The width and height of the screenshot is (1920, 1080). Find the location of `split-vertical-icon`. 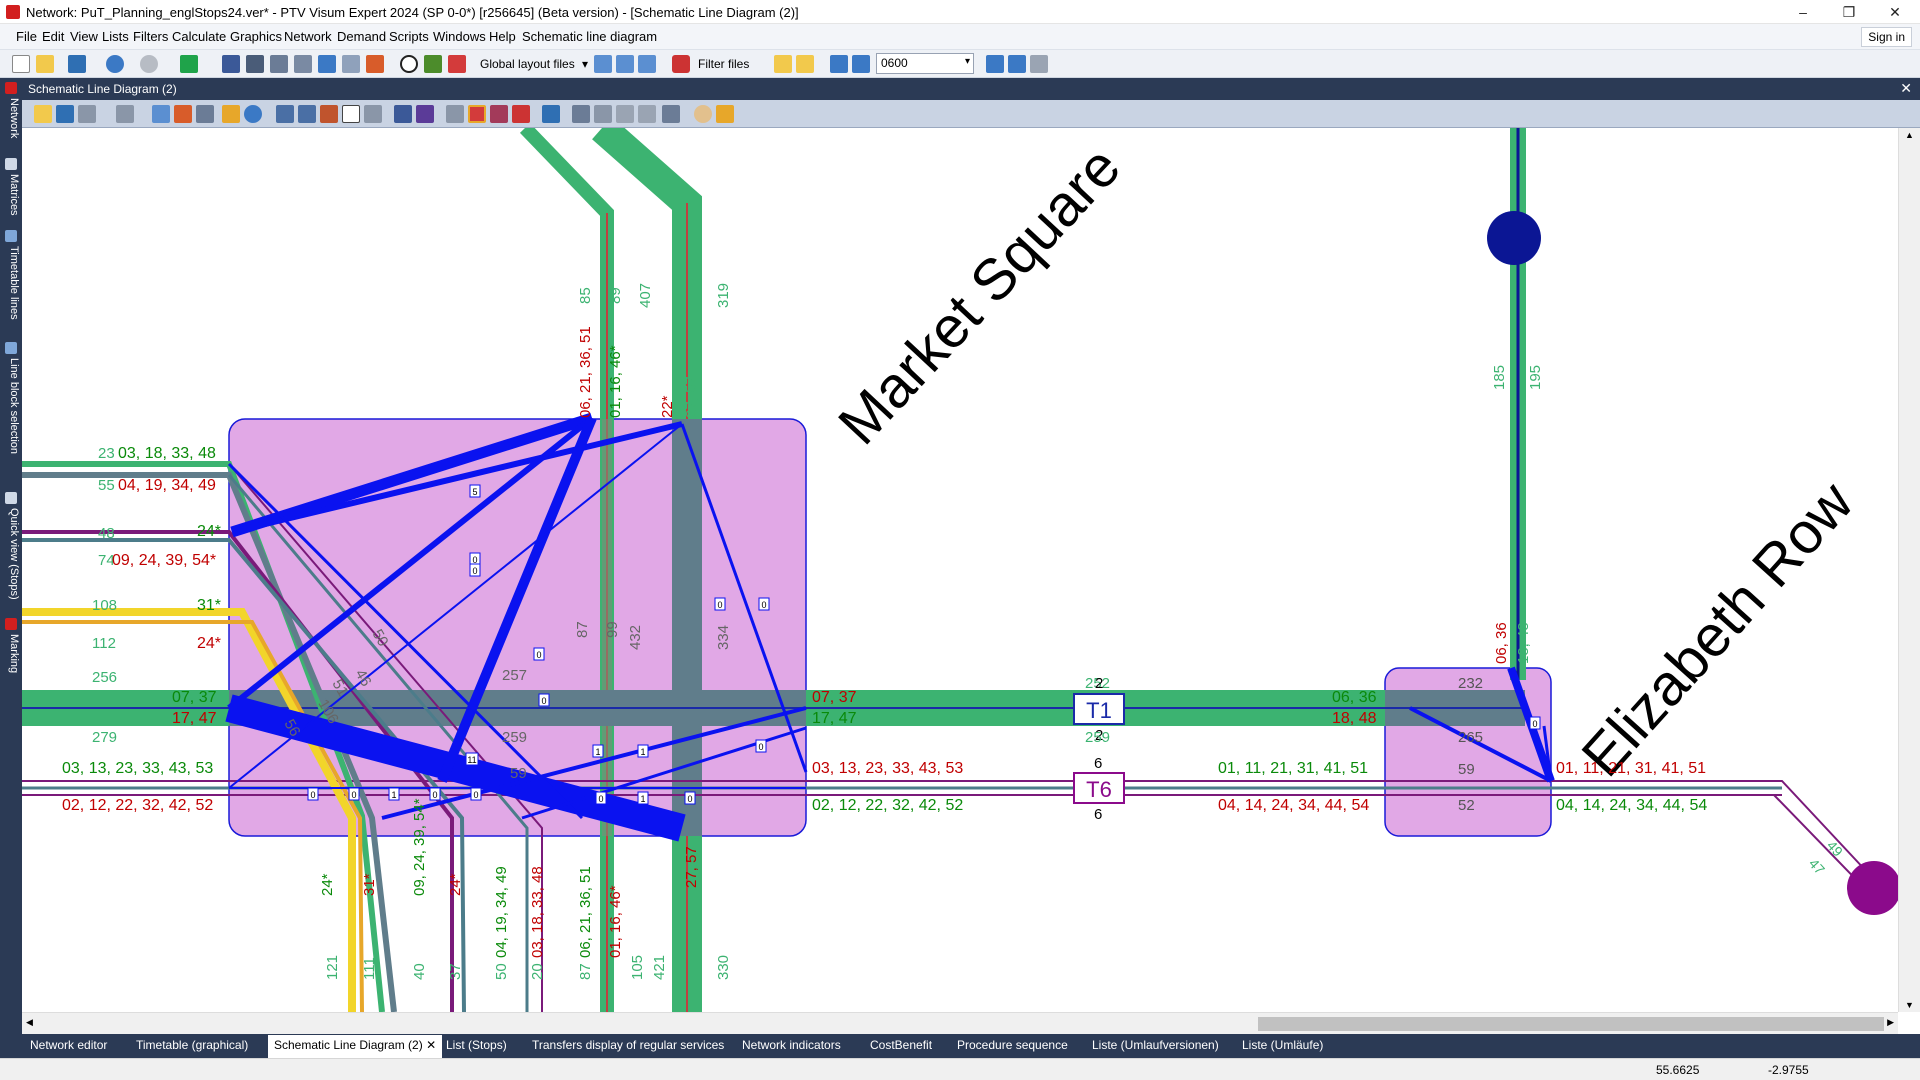

split-vertical-icon is located at coordinates (647, 64).